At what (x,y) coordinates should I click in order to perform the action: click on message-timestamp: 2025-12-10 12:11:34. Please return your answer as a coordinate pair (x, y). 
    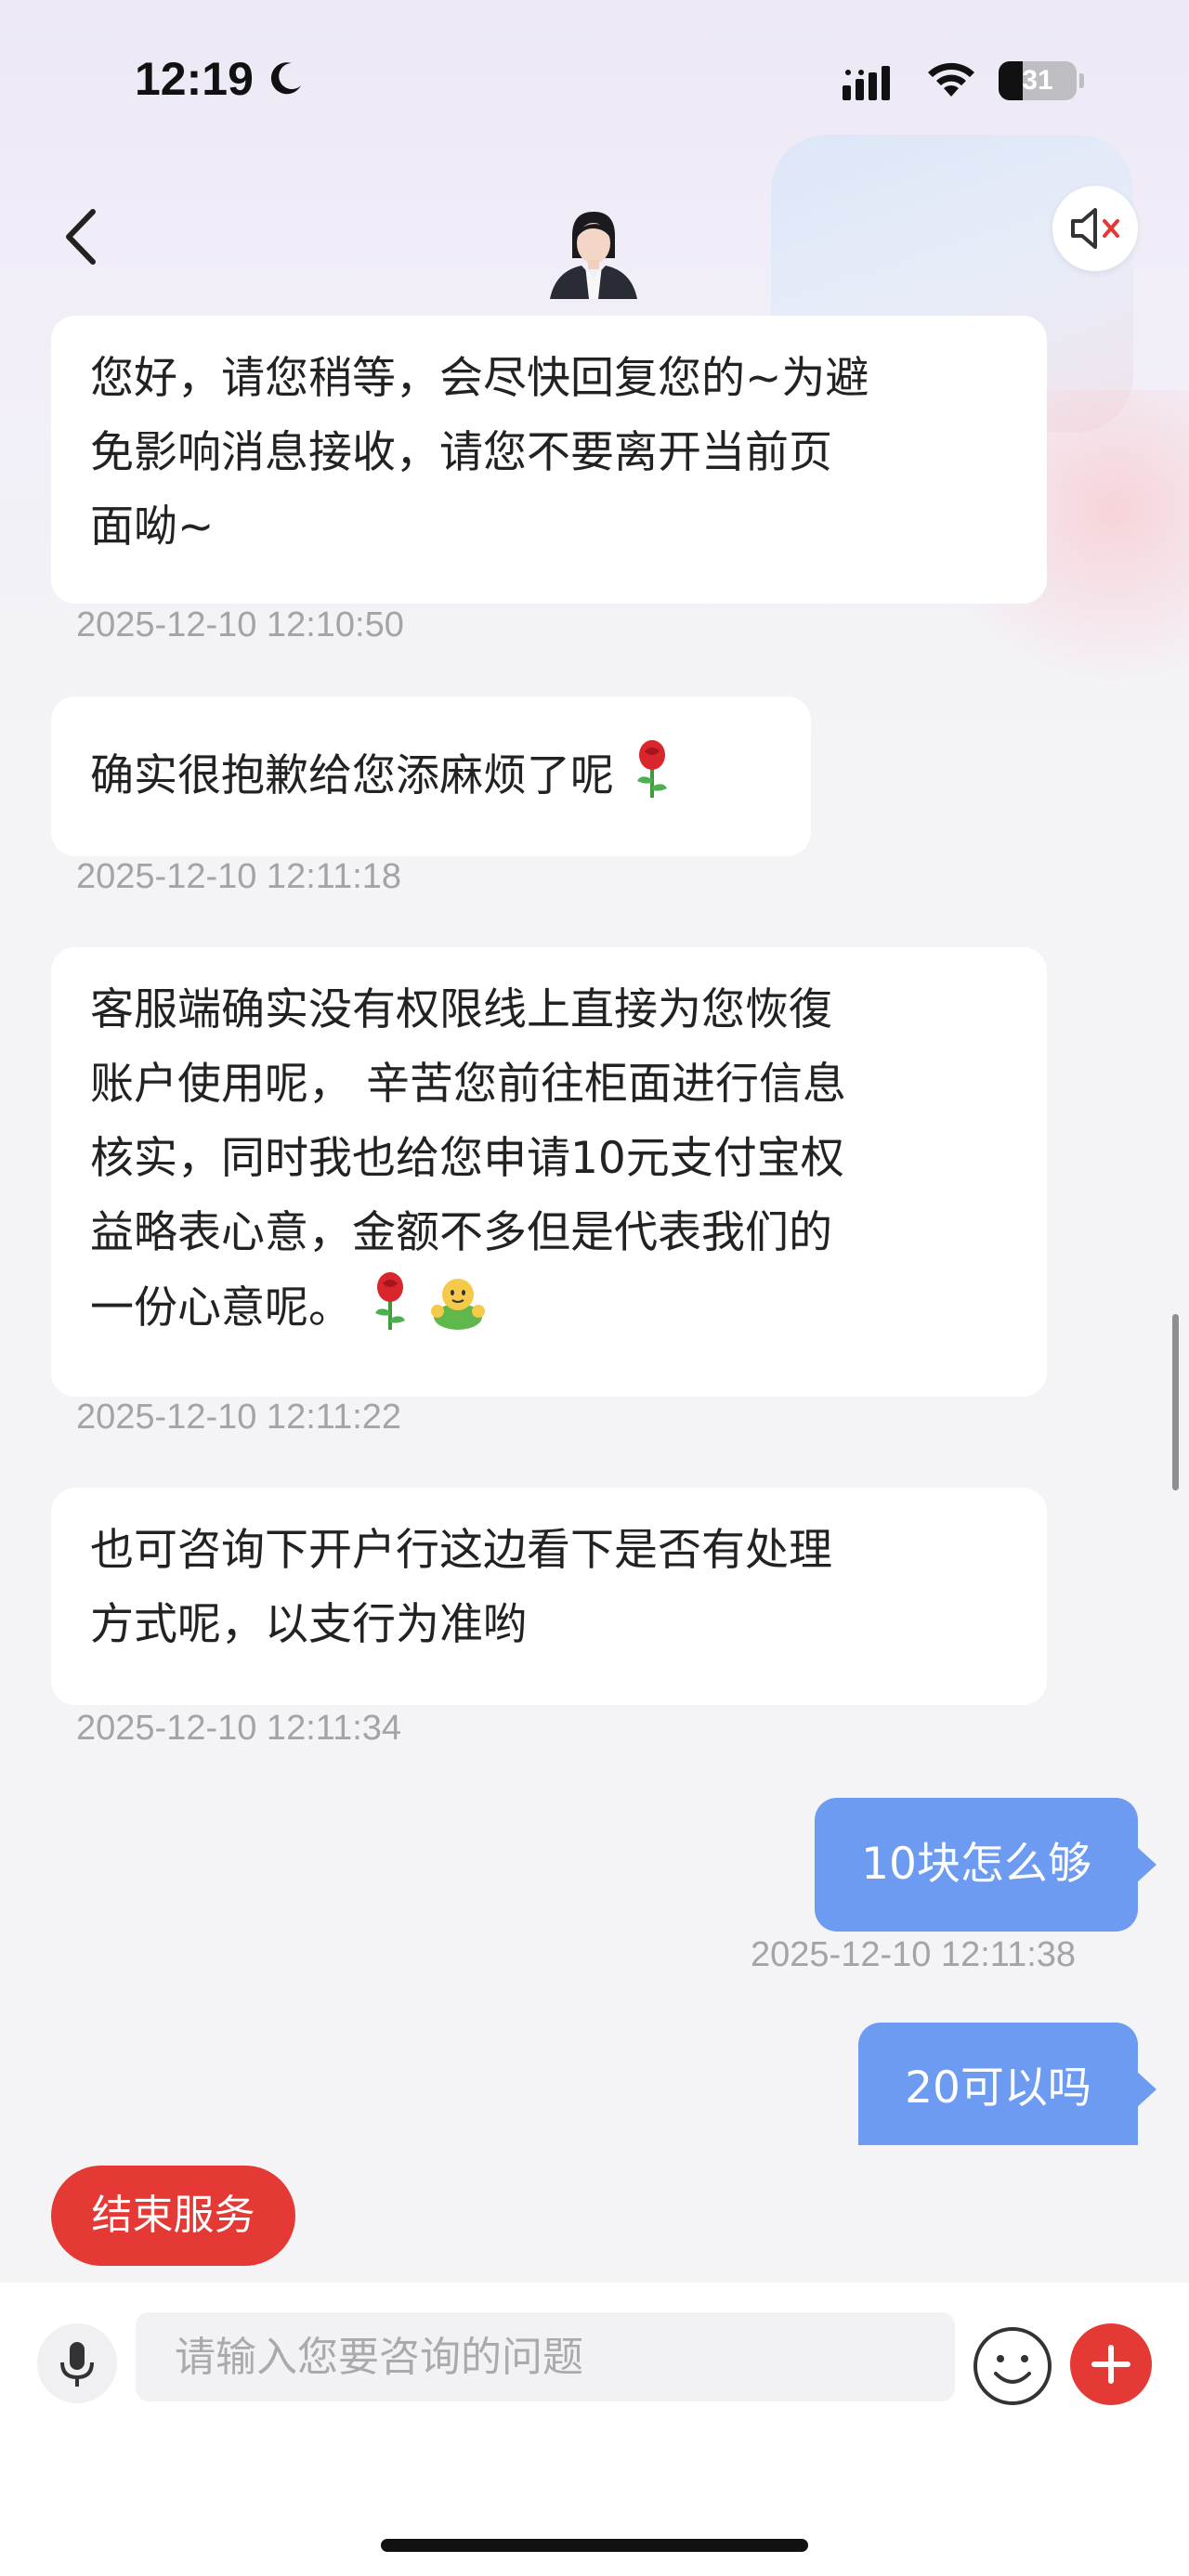
    Looking at the image, I should click on (239, 1728).